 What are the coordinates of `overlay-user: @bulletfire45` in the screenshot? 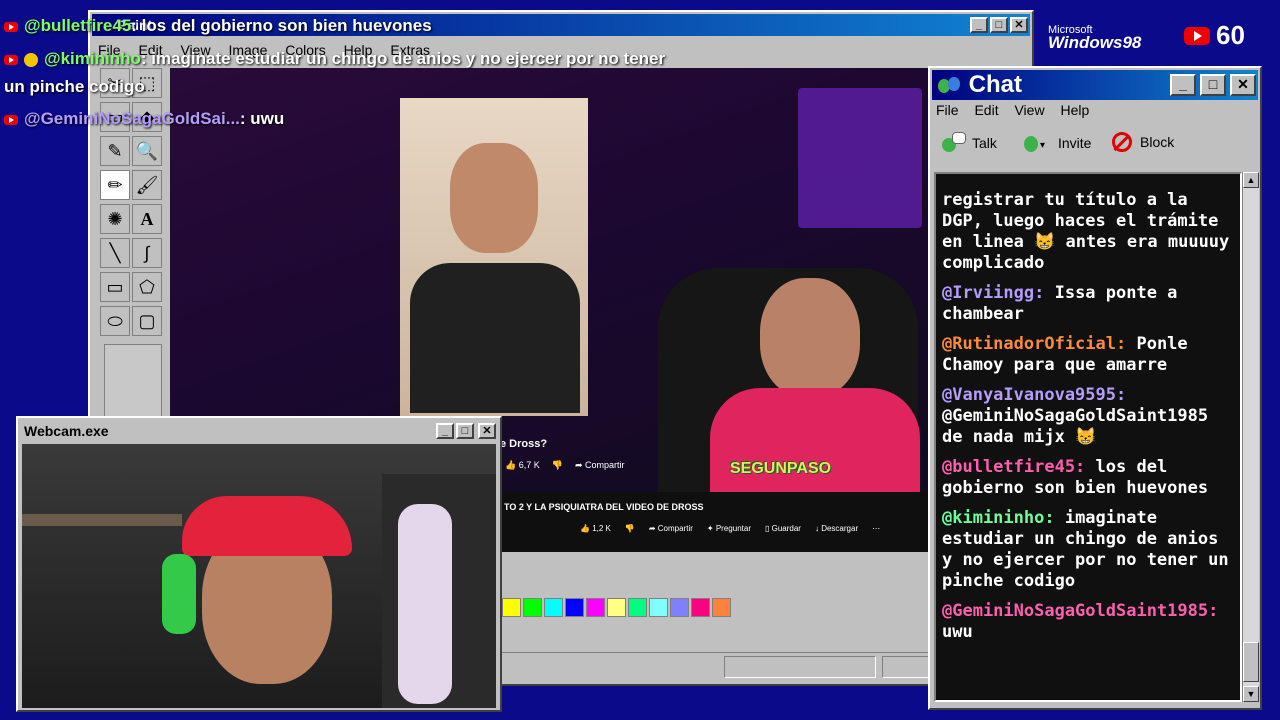 It's located at (78, 25).